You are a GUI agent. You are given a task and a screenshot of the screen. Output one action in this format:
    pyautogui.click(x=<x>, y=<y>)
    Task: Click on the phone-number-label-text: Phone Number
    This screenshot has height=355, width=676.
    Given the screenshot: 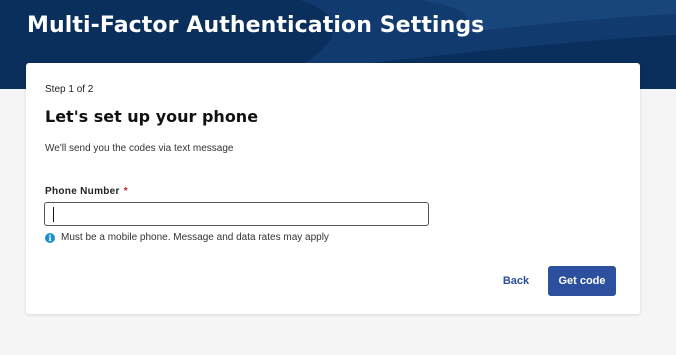 What is the action you would take?
    pyautogui.click(x=82, y=191)
    